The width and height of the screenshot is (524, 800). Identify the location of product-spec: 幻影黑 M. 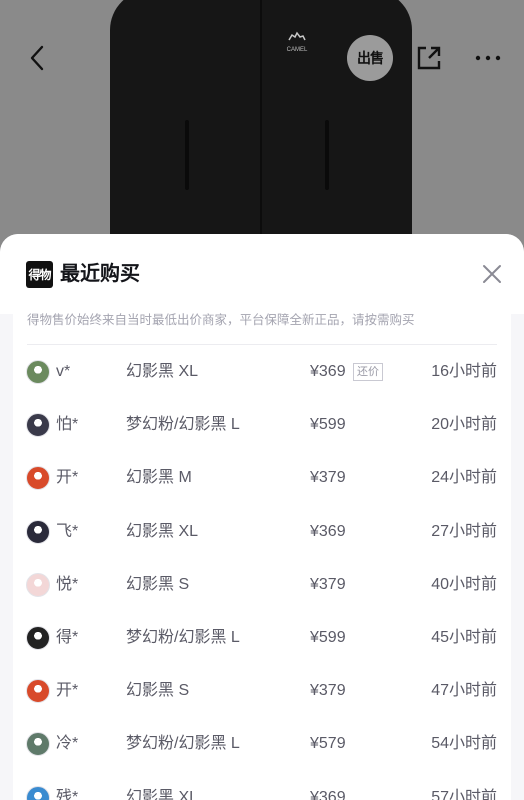
(159, 478).